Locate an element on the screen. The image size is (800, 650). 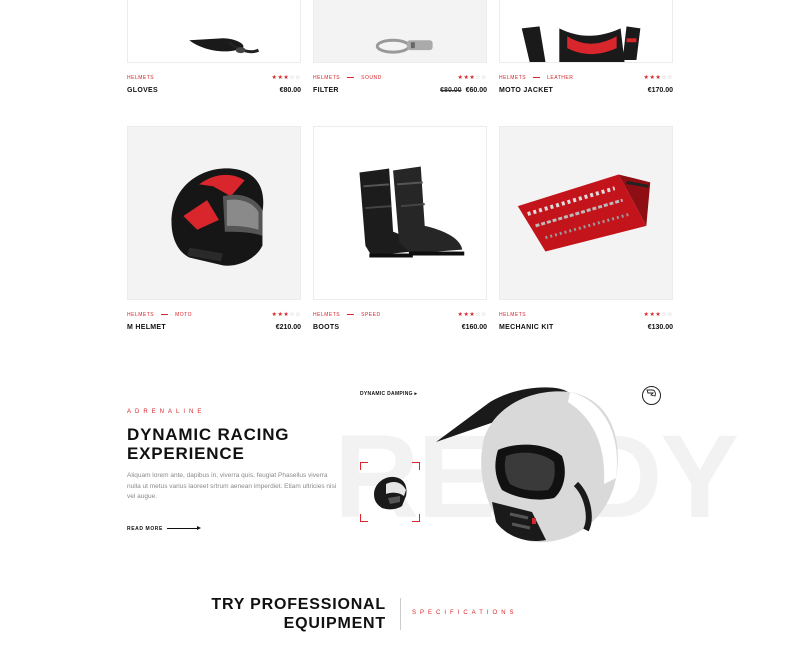
play-arrow-icon: ▸ is located at coordinates (416, 394).